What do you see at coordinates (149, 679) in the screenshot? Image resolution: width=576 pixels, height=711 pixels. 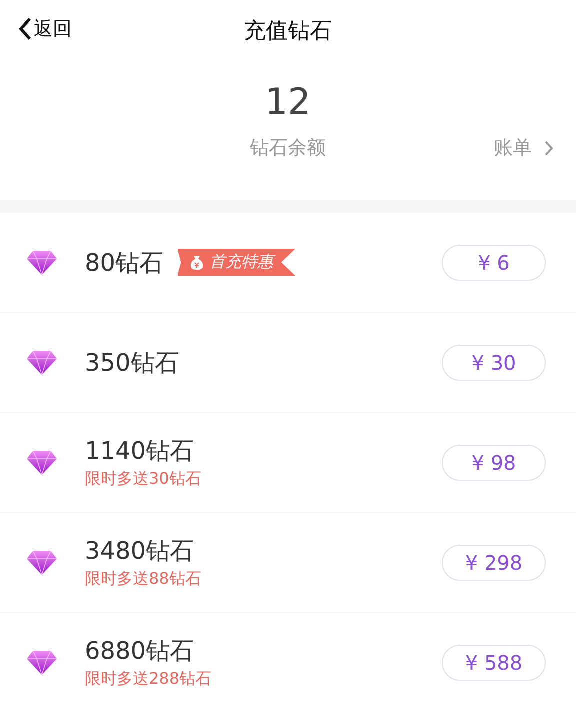 I see `bonus-note: 限时多送288钻石` at bounding box center [149, 679].